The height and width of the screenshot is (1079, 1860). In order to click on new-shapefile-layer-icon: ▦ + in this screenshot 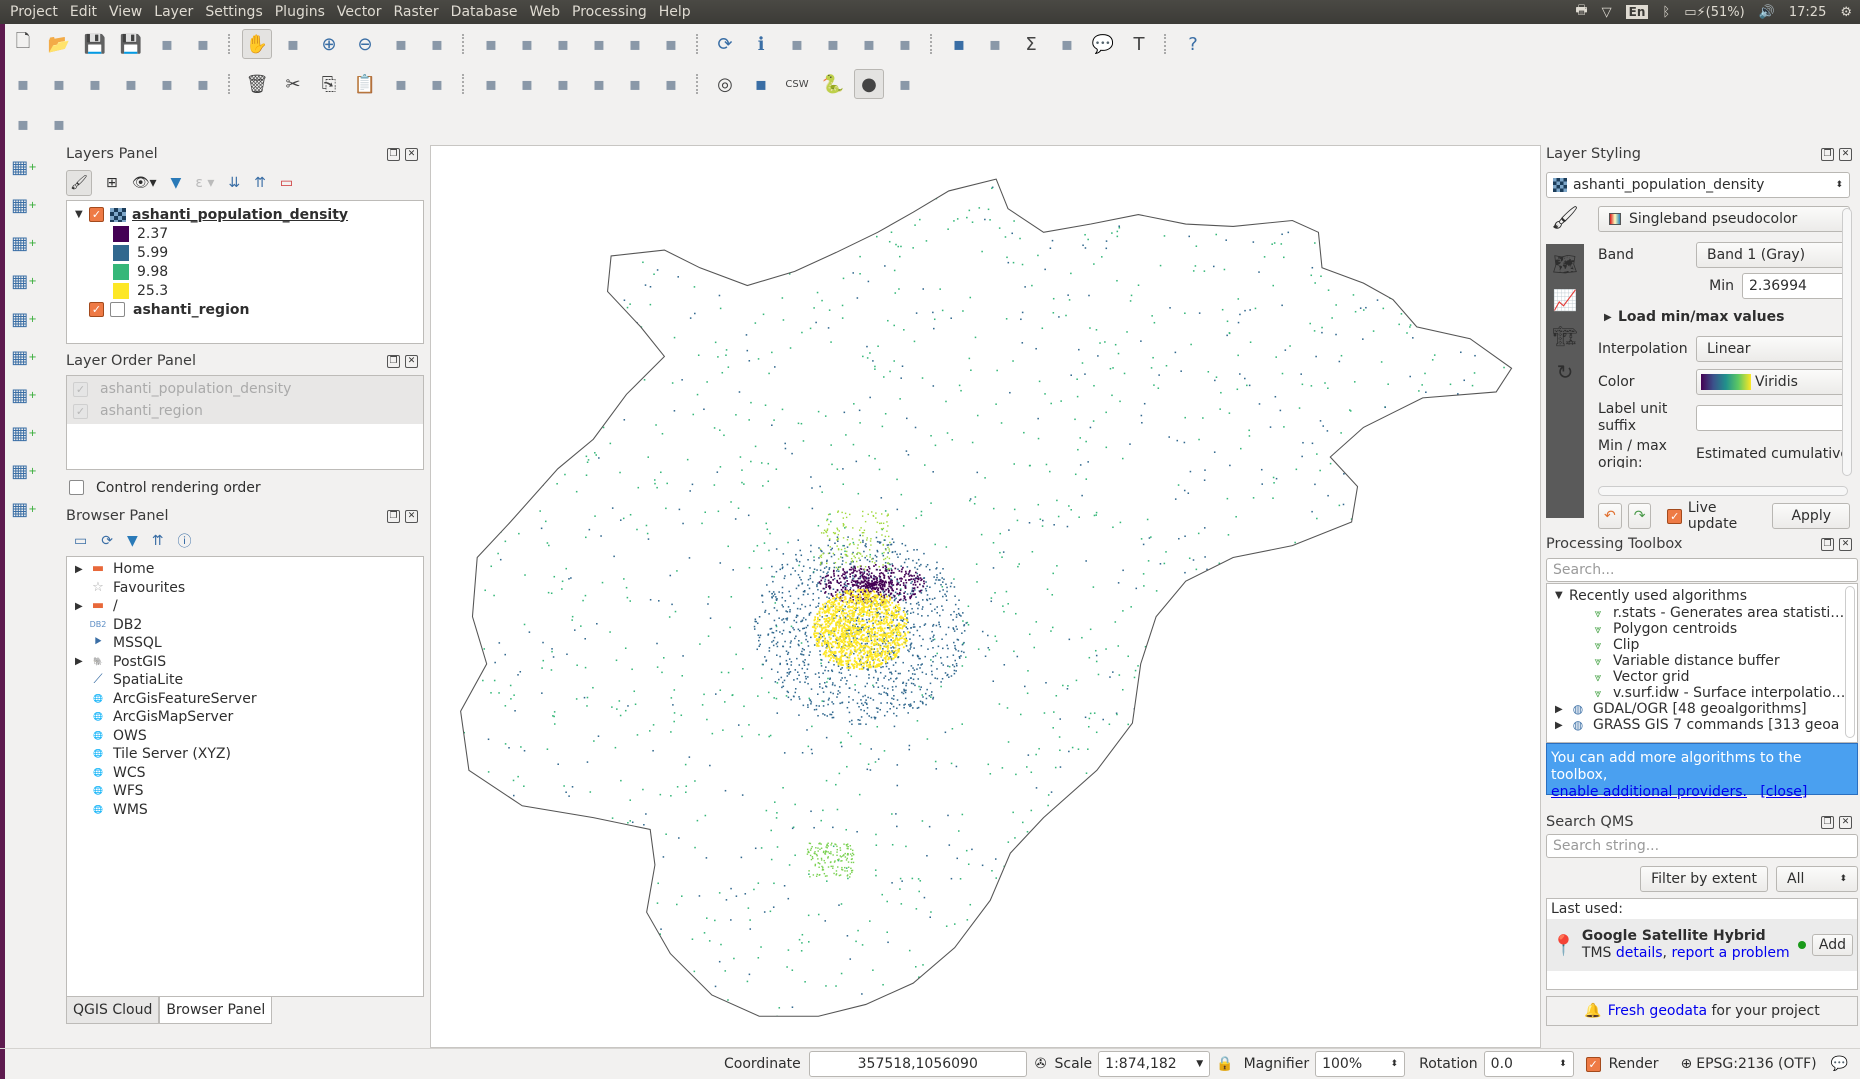, I will do `click(24, 471)`.